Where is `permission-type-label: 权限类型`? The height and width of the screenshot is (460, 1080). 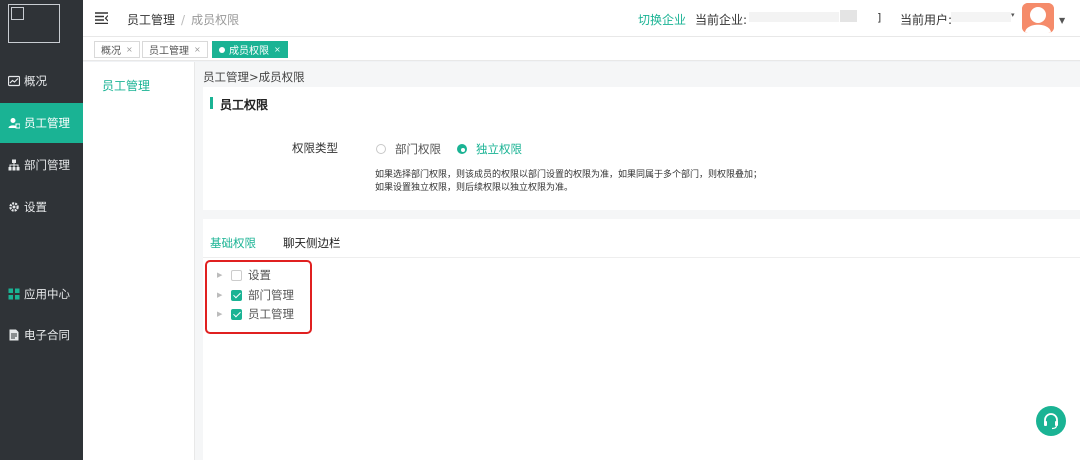
permission-type-label: 权限类型 is located at coordinates (315, 148).